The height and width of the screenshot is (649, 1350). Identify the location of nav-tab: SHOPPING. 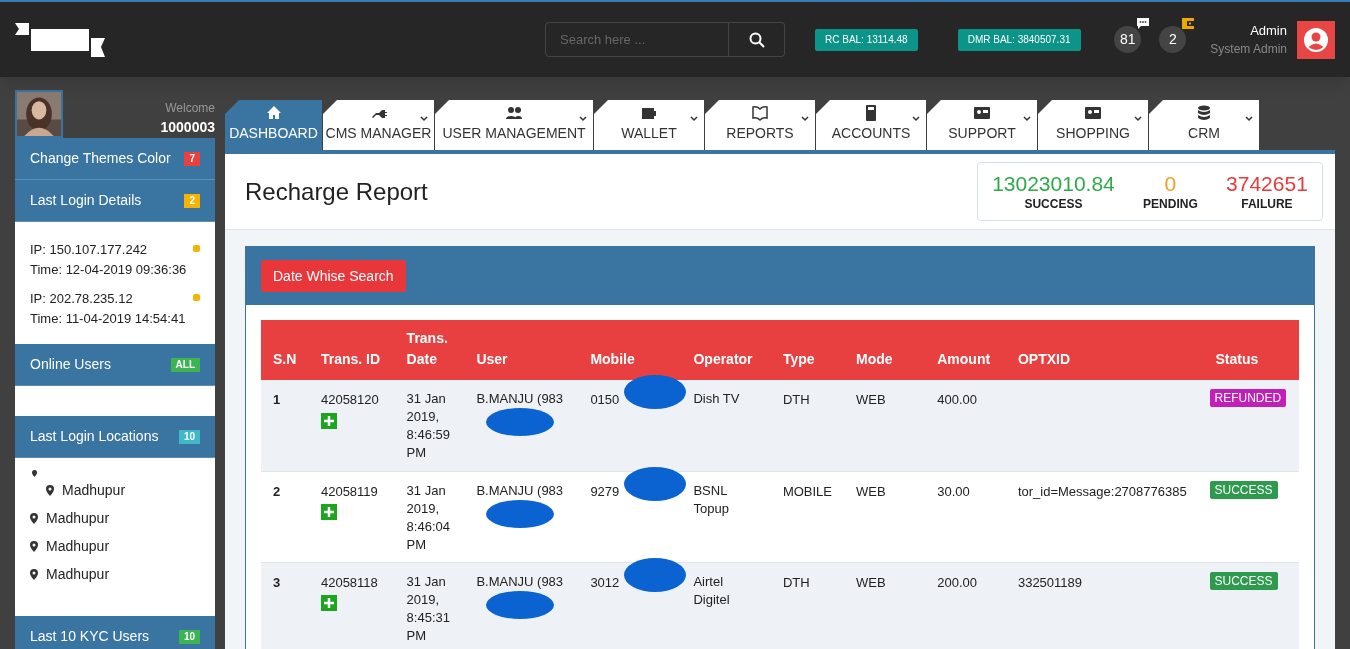
(1093, 125).